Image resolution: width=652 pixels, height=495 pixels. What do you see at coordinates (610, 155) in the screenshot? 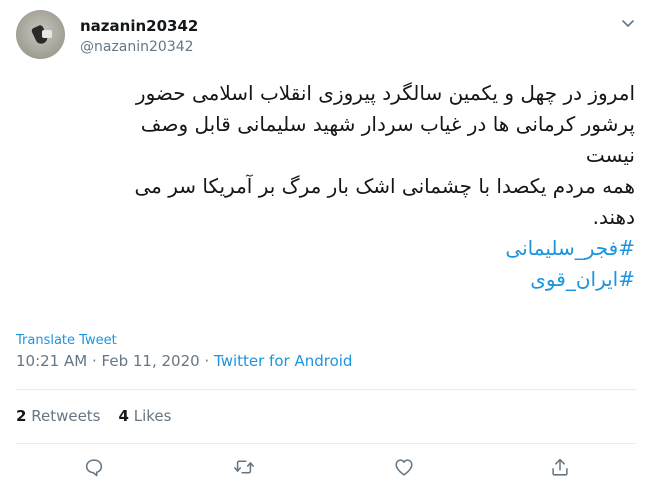
I see `tweet-text-line: نیست` at bounding box center [610, 155].